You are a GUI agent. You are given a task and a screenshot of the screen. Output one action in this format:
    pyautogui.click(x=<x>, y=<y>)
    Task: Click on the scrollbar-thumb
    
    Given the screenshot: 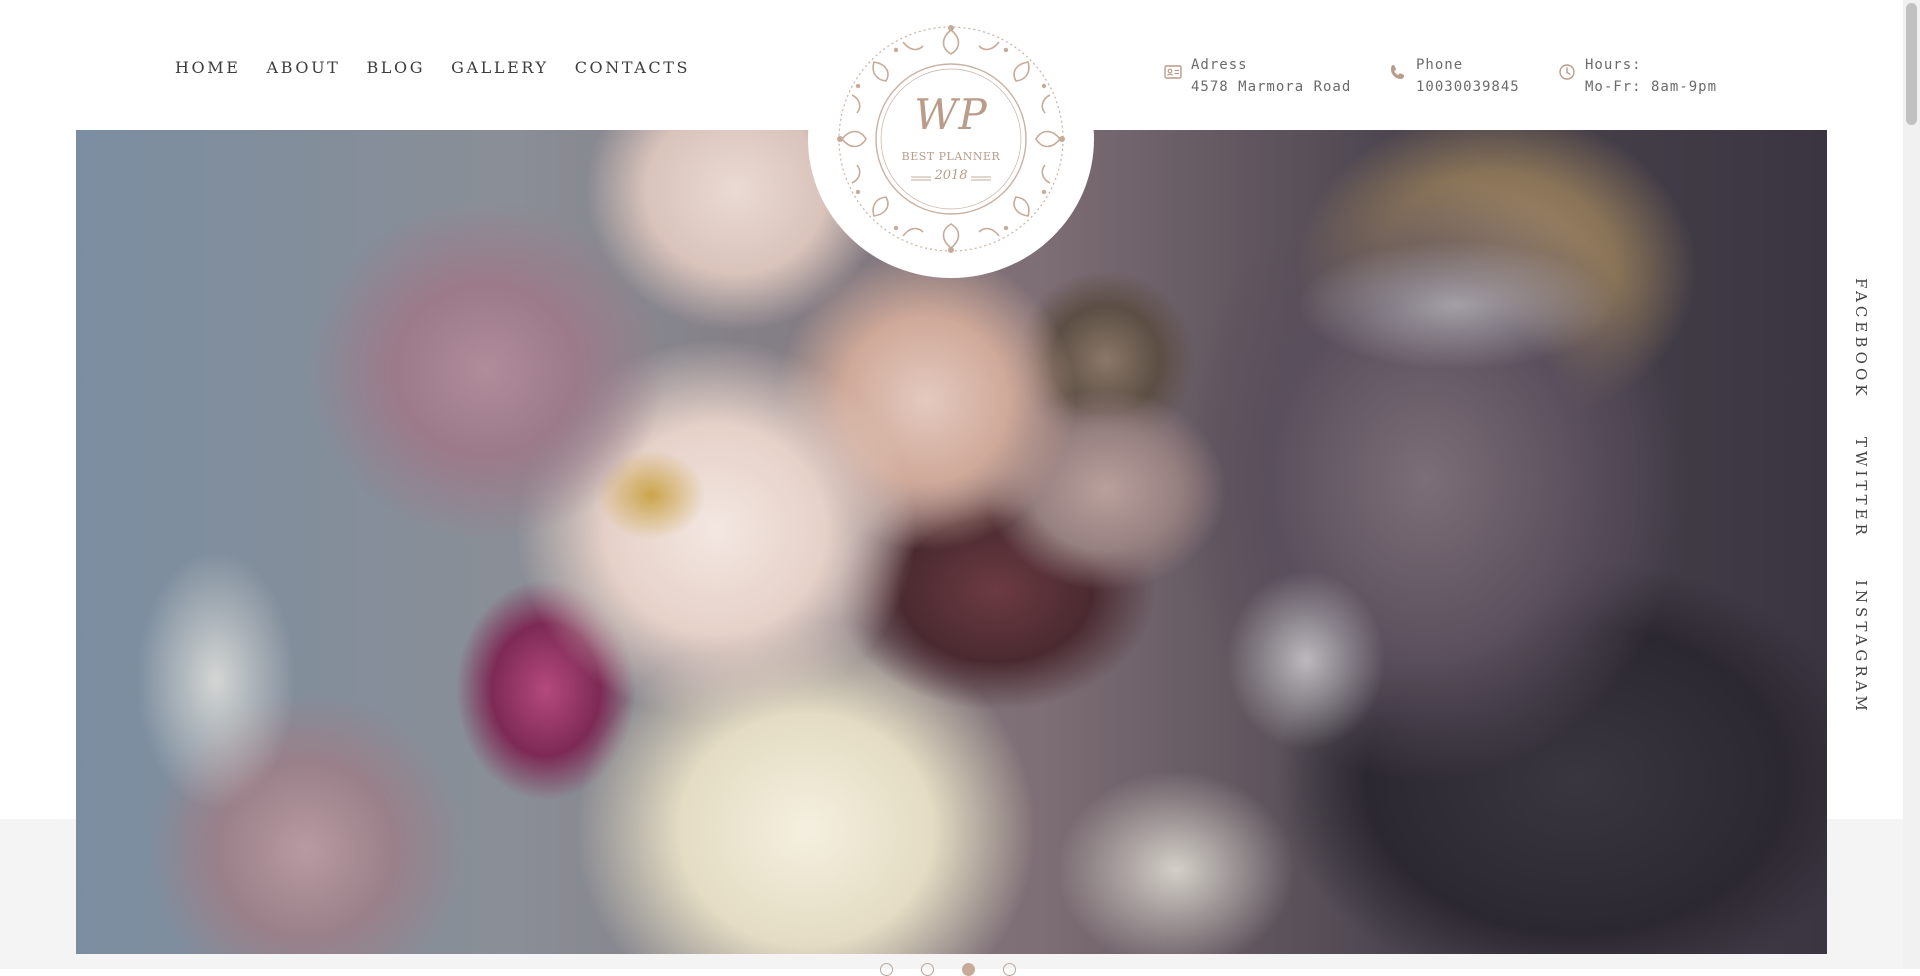 What is the action you would take?
    pyautogui.click(x=1911, y=64)
    